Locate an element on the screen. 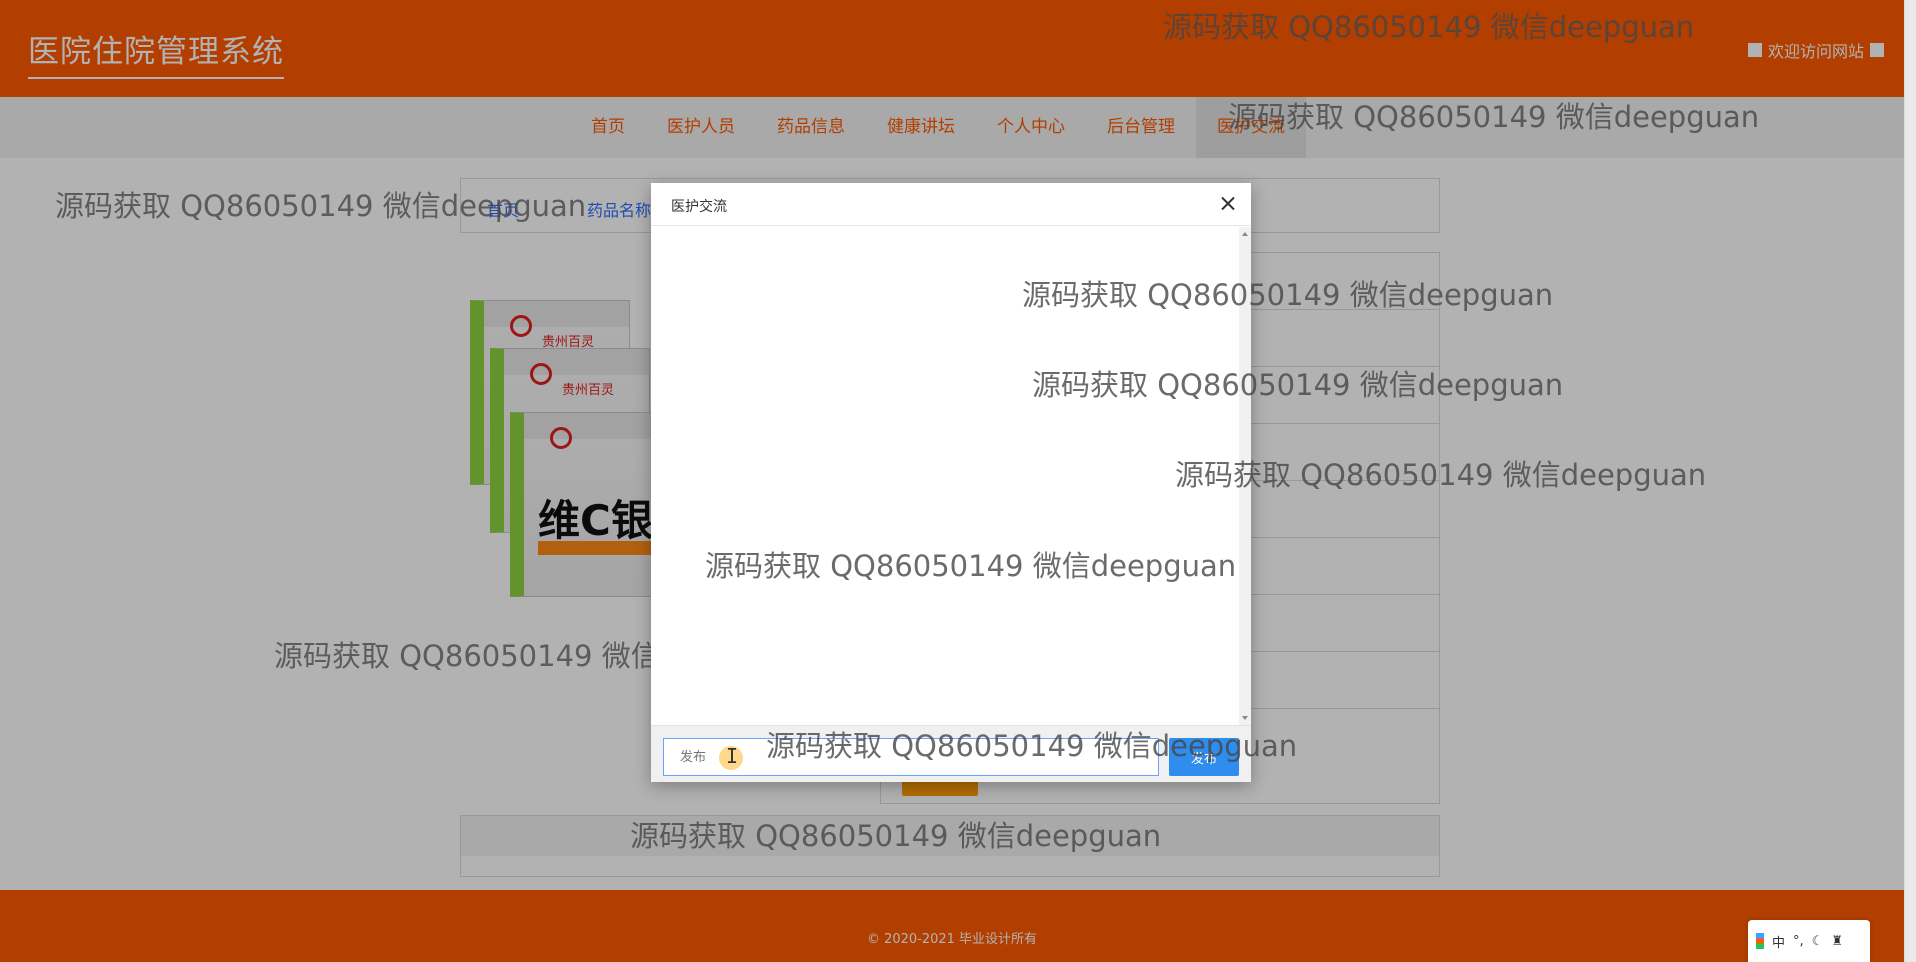  scroll-up-icon is located at coordinates (1245, 234).